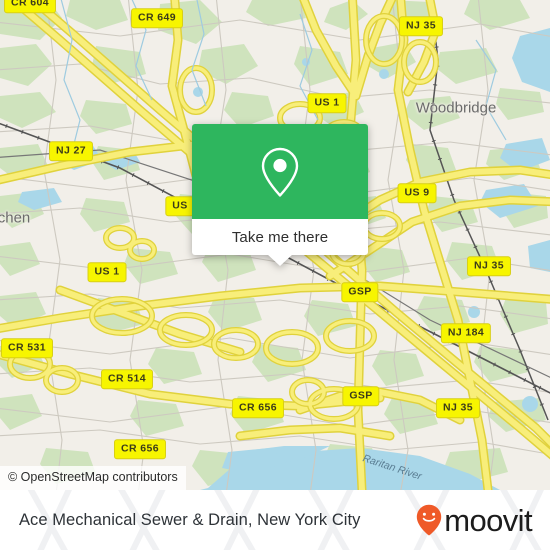  Describe the element at coordinates (93, 478) in the screenshot. I see `osm-attribution: © OpenStreetMap contributors` at that location.